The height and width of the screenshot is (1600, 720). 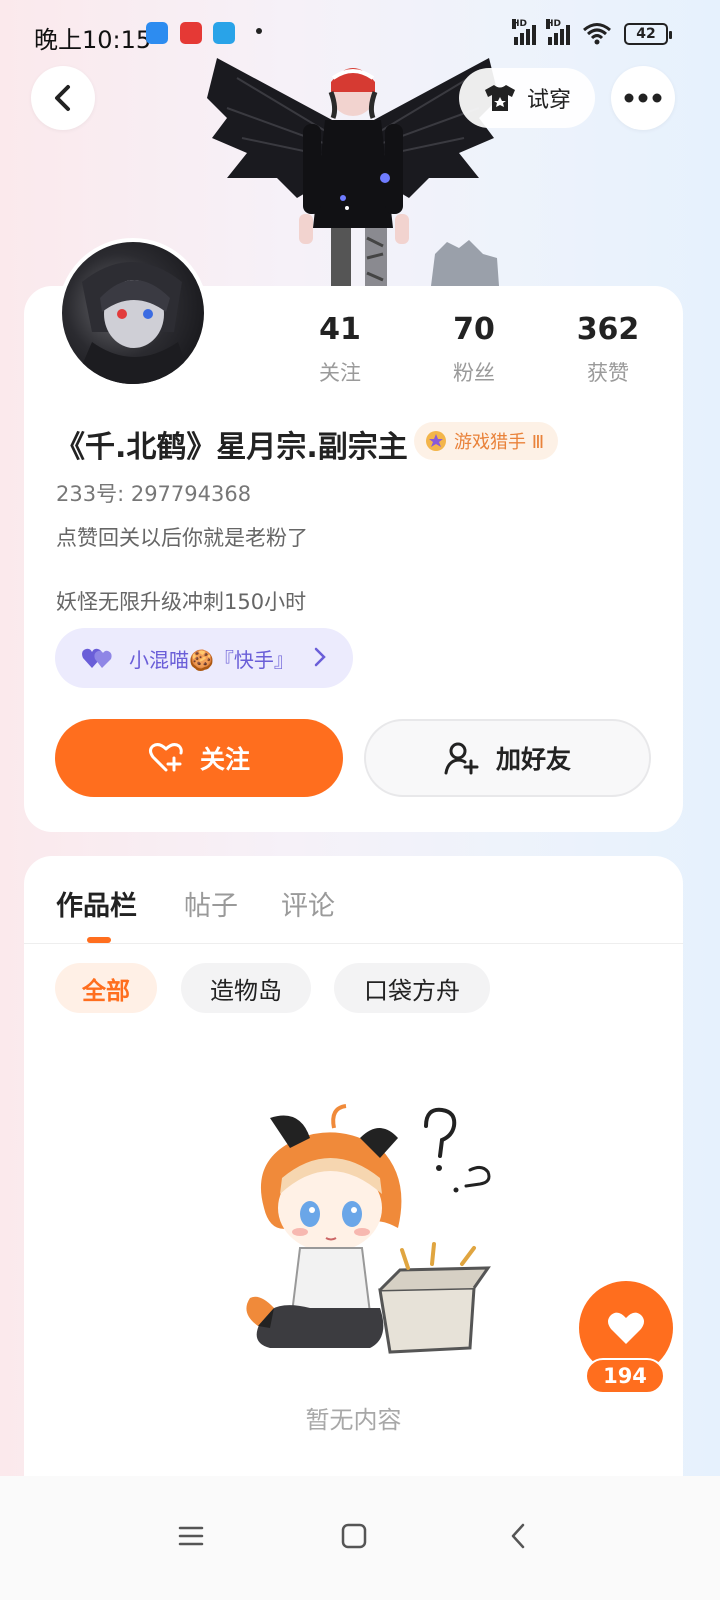 What do you see at coordinates (461, 758) in the screenshot?
I see `add-user-icon` at bounding box center [461, 758].